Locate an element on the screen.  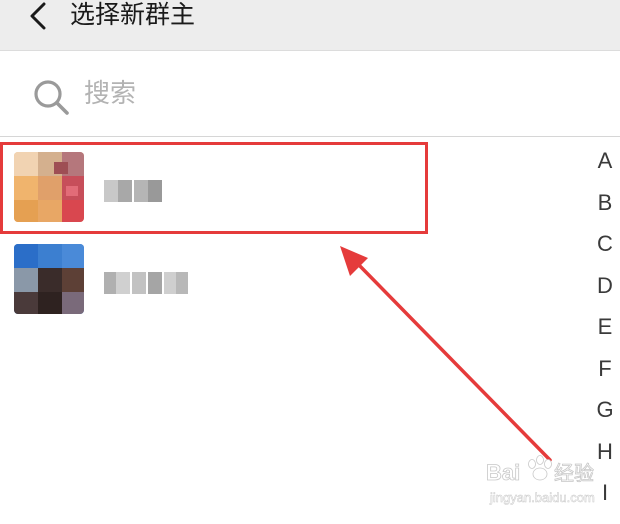
index-letter-c: C is located at coordinates (605, 244).